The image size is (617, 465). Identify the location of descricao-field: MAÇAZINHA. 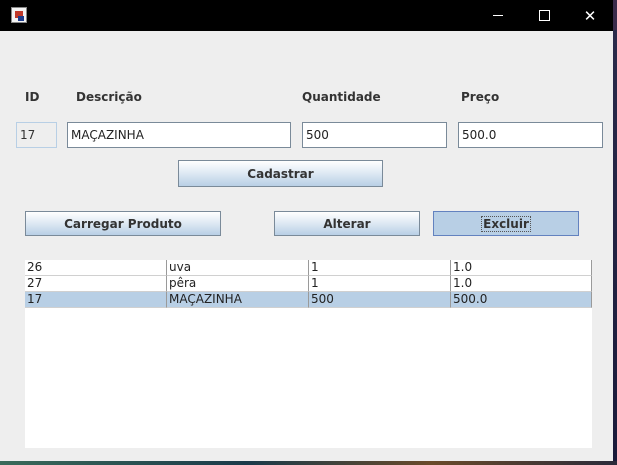
(179, 135).